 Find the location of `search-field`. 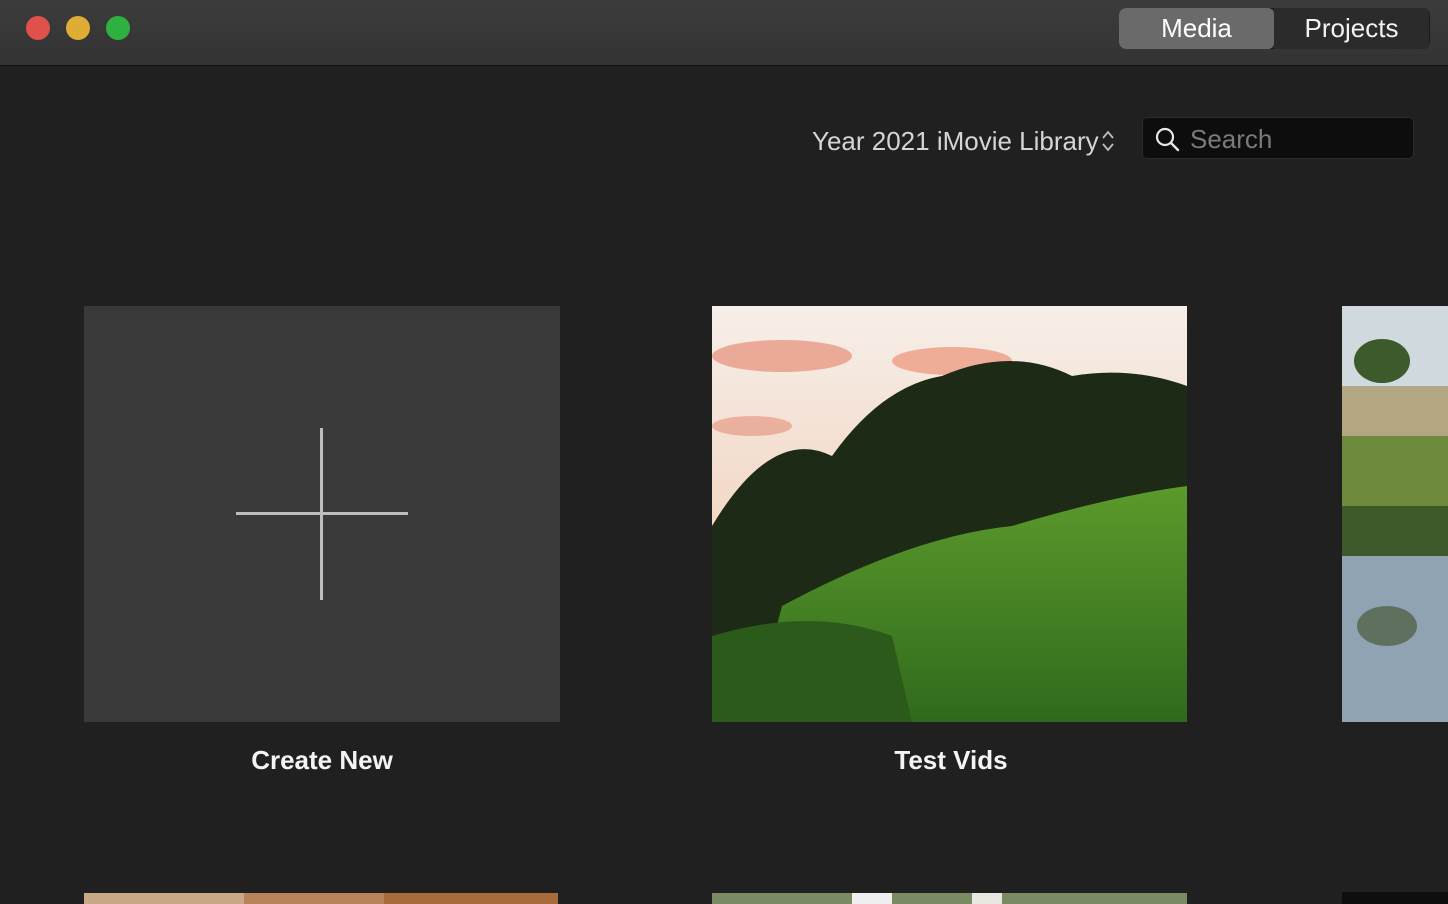

search-field is located at coordinates (1278, 139).